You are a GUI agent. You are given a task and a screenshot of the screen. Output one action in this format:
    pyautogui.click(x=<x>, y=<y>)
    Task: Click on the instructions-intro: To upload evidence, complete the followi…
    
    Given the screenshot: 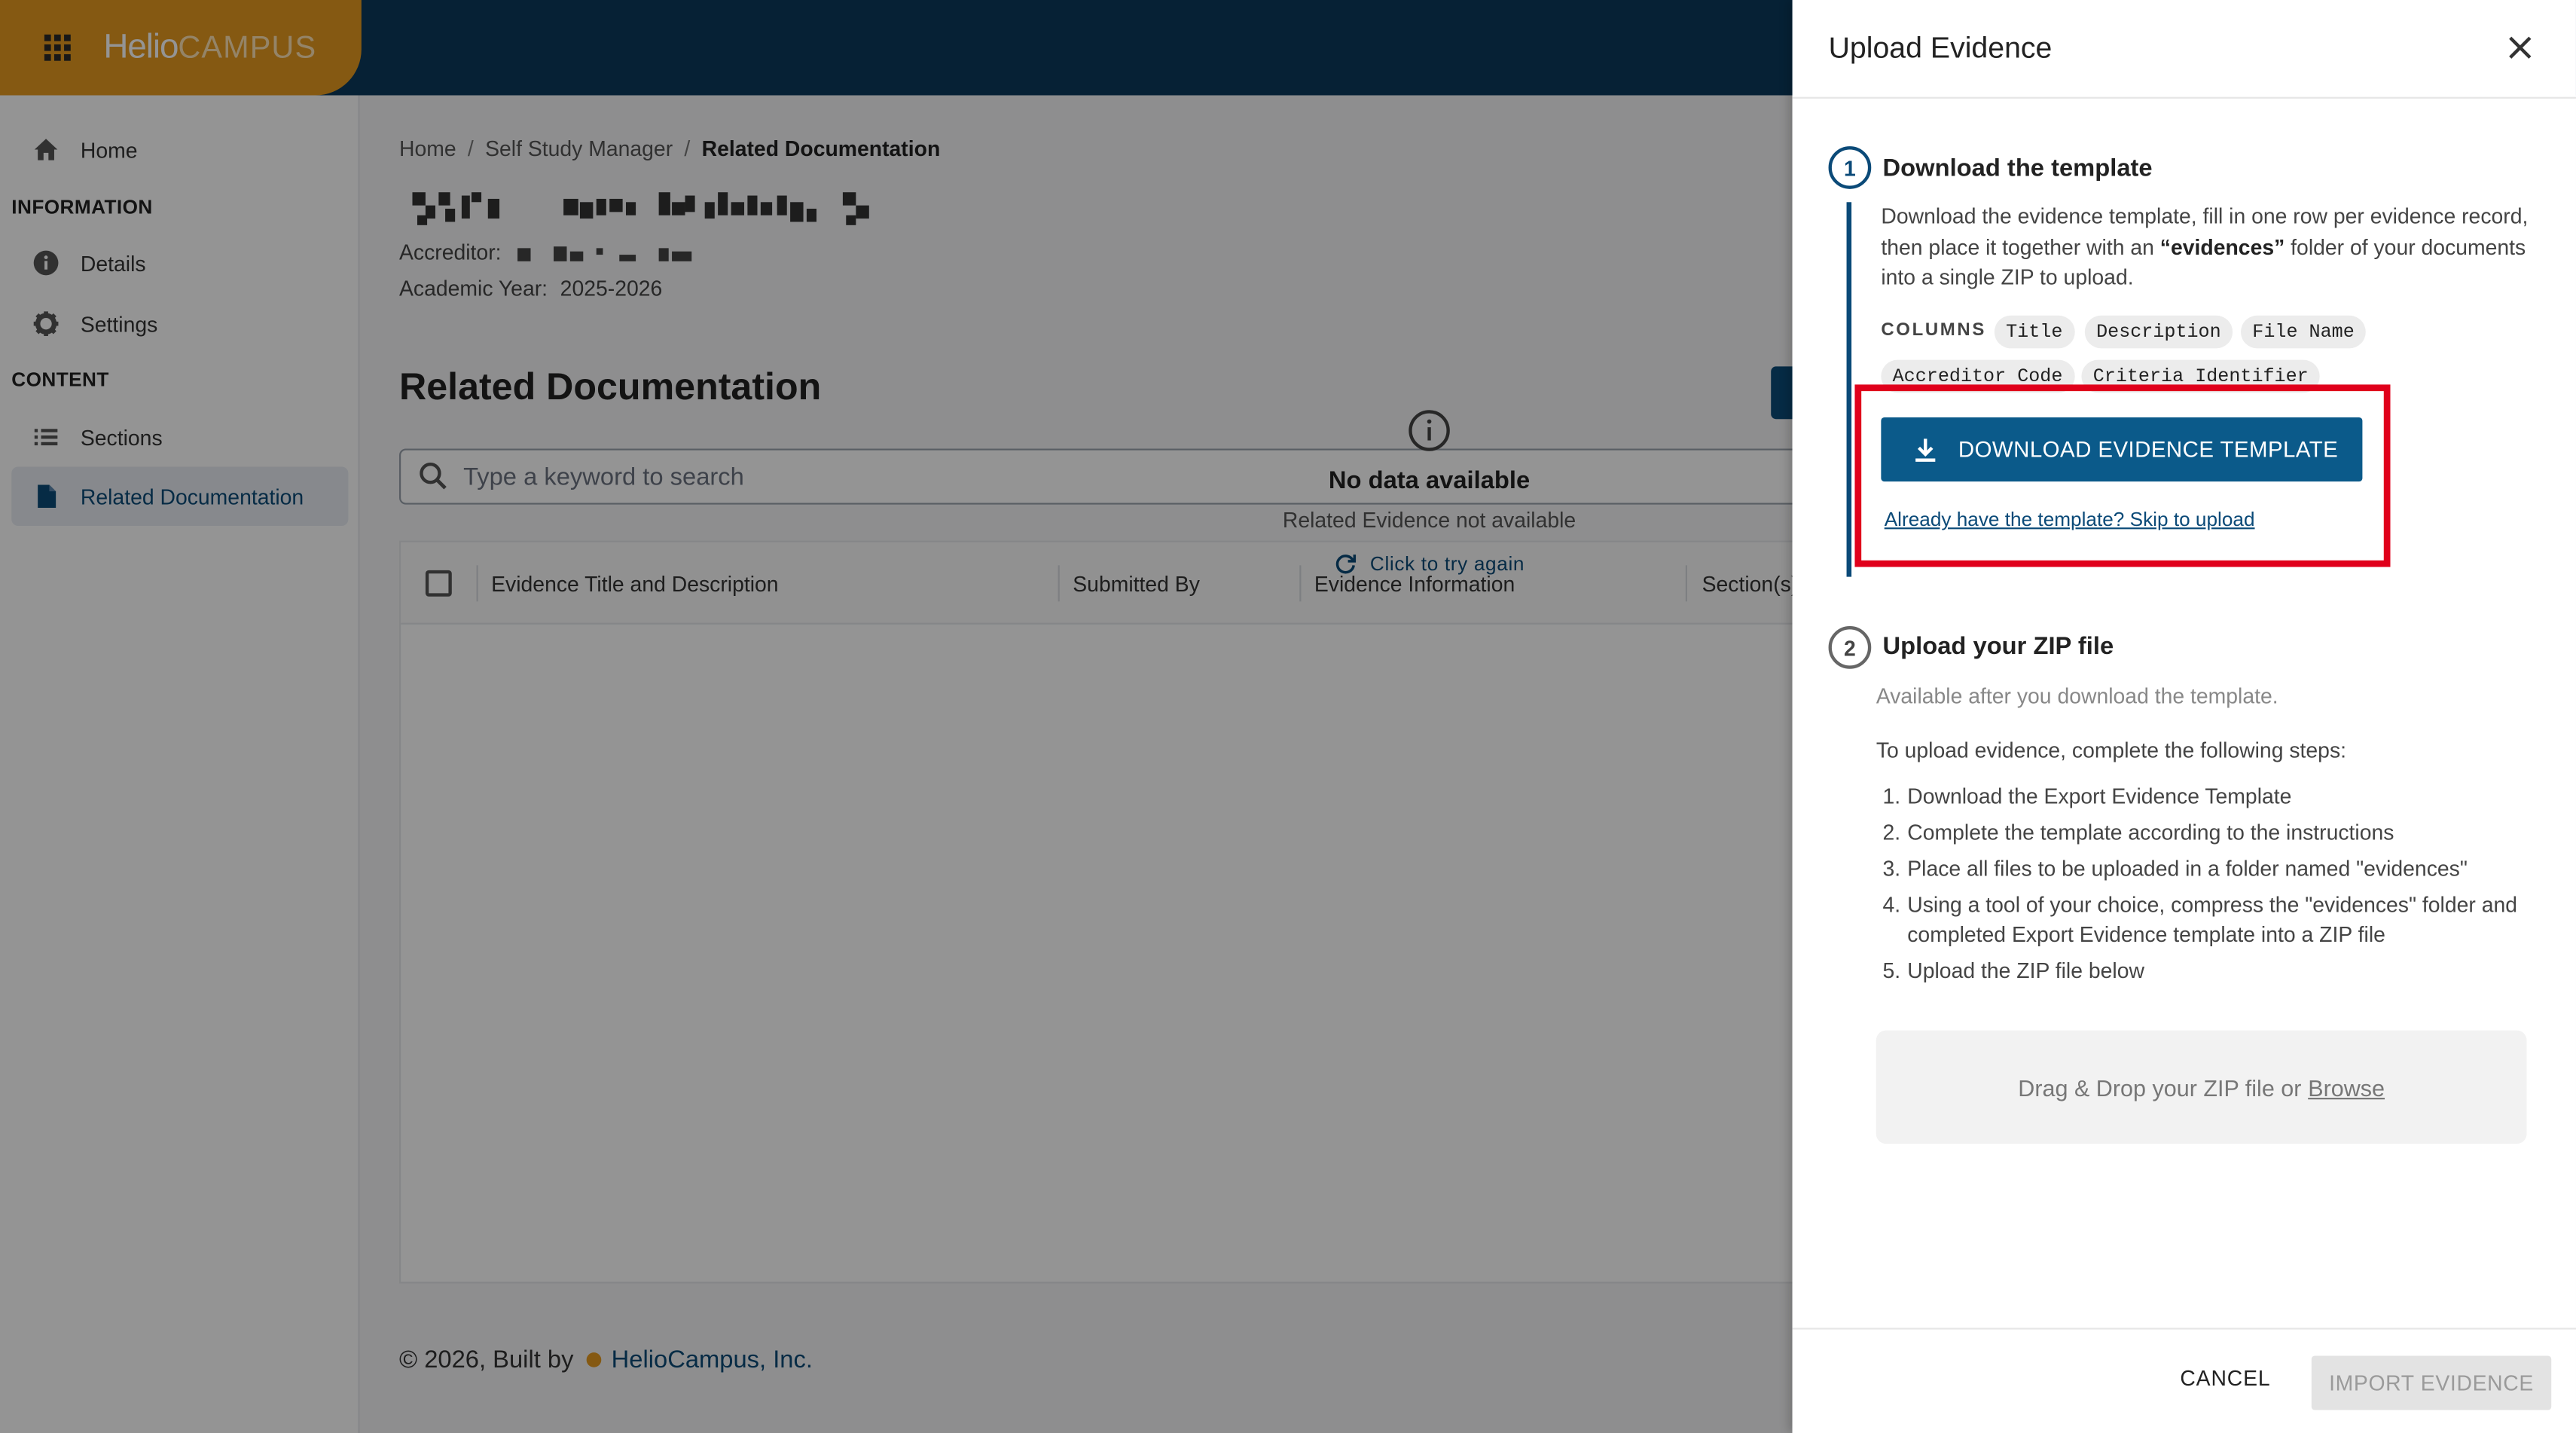 What is the action you would take?
    pyautogui.click(x=2112, y=750)
    